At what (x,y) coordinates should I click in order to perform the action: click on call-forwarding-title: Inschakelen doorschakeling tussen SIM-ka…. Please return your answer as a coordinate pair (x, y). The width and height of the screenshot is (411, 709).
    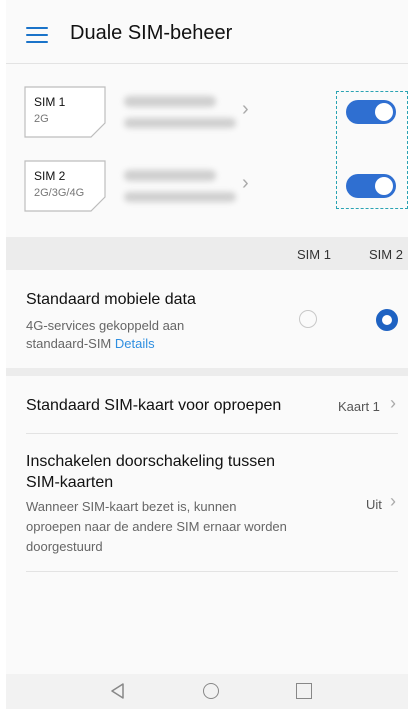
    Looking at the image, I should click on (150, 472).